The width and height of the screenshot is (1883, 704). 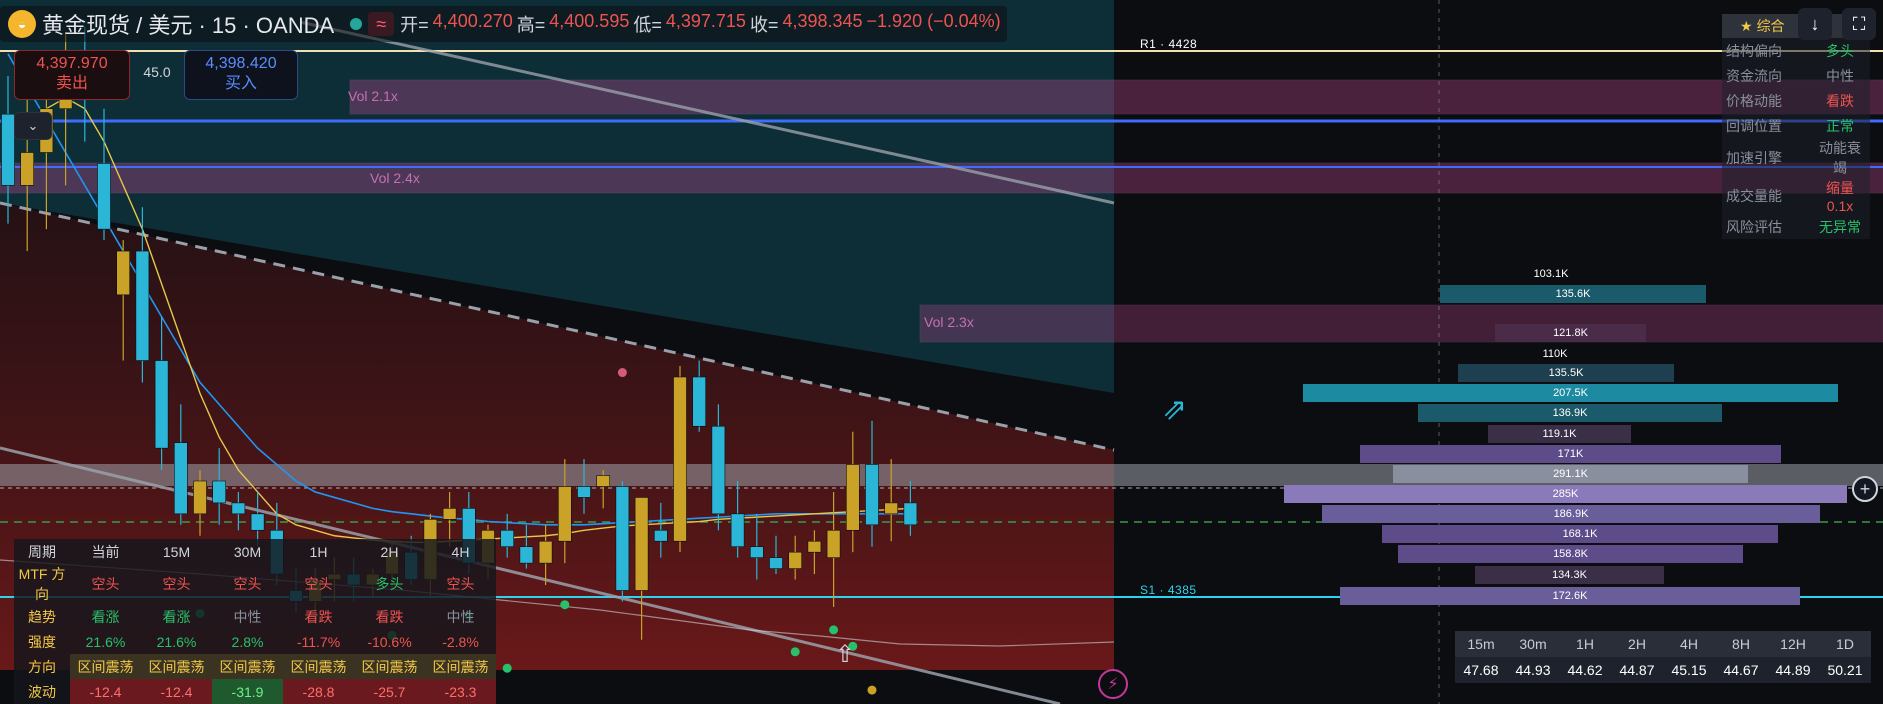 I want to click on sell-button: 4,397.970 卖出, so click(x=72, y=75).